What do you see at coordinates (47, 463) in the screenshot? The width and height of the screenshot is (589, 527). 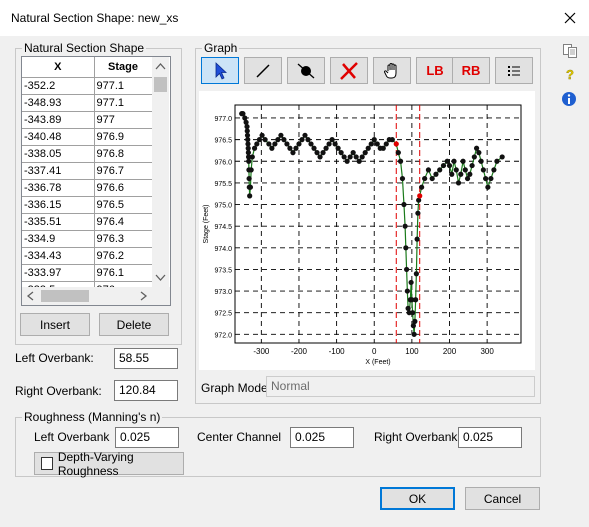 I see `depth-varying-checkbox` at bounding box center [47, 463].